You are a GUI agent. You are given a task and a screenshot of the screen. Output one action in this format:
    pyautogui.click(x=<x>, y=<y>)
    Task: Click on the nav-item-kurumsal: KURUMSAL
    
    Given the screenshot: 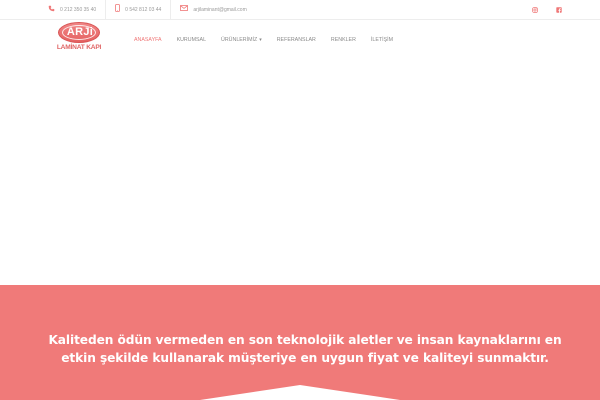 What is the action you would take?
    pyautogui.click(x=191, y=40)
    